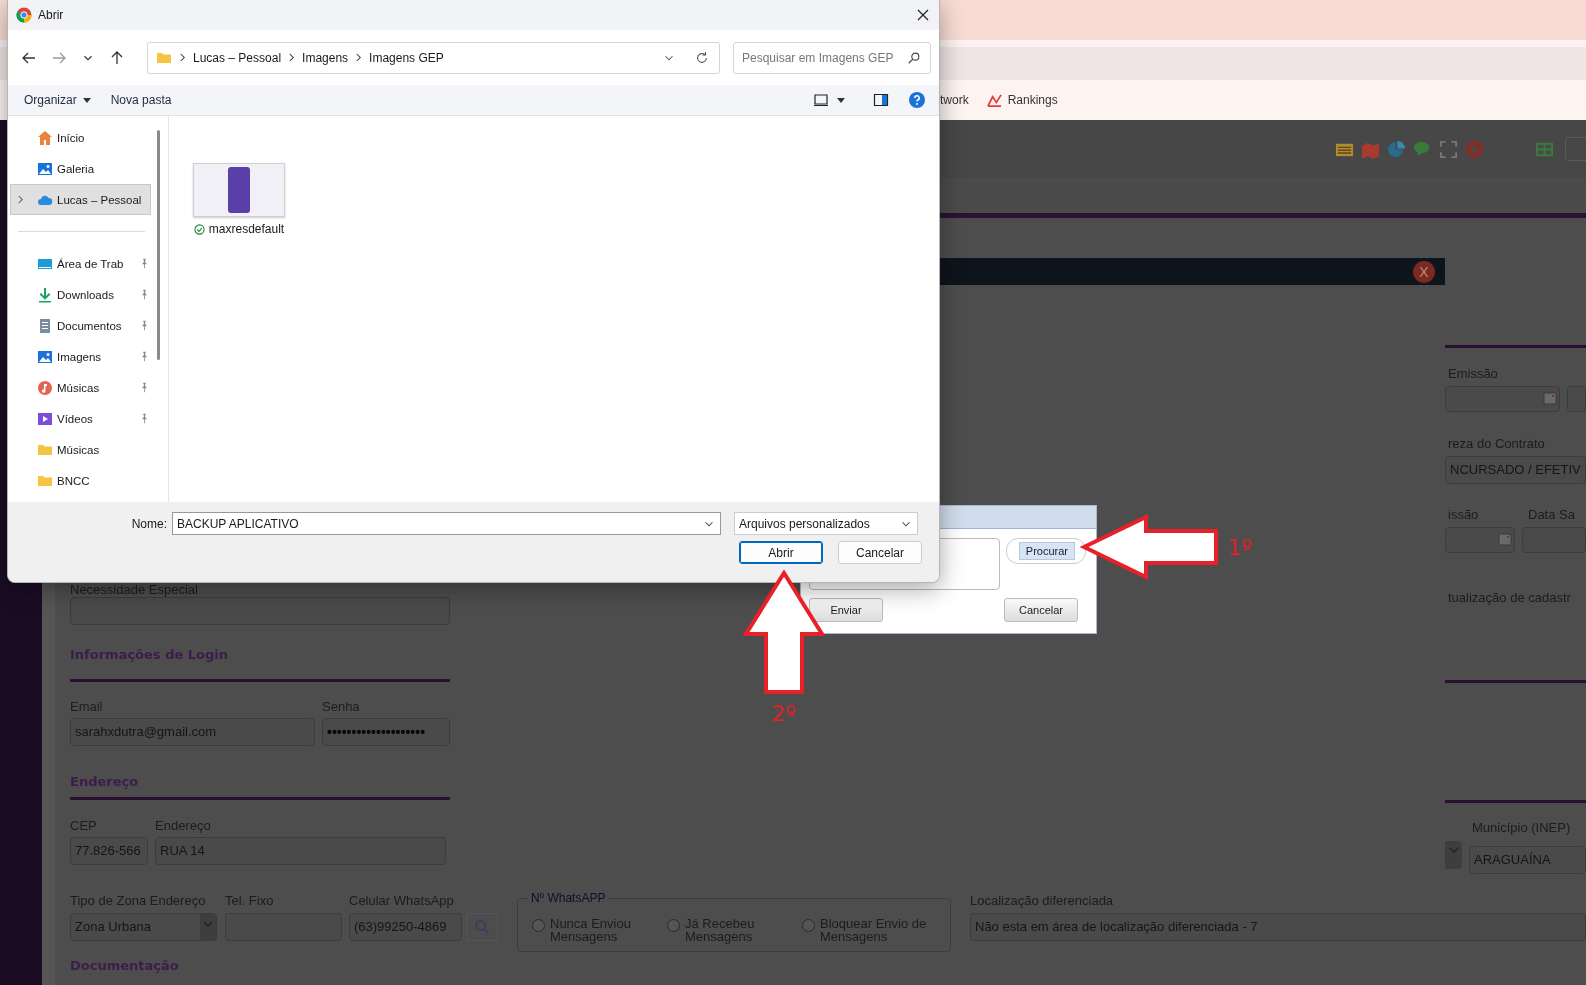  What do you see at coordinates (149, 523) in the screenshot?
I see `field-label: Nome:` at bounding box center [149, 523].